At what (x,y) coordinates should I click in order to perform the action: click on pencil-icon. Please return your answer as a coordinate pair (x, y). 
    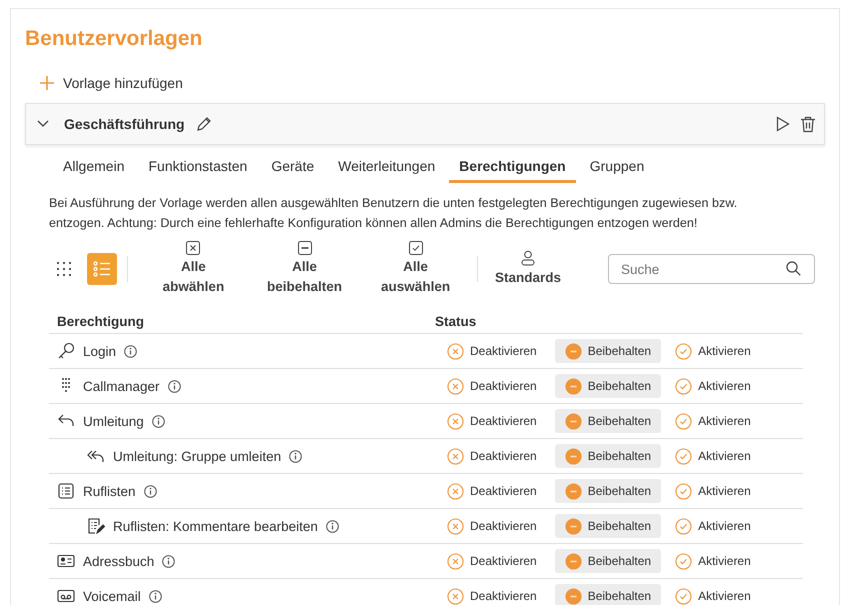
    Looking at the image, I should click on (203, 124).